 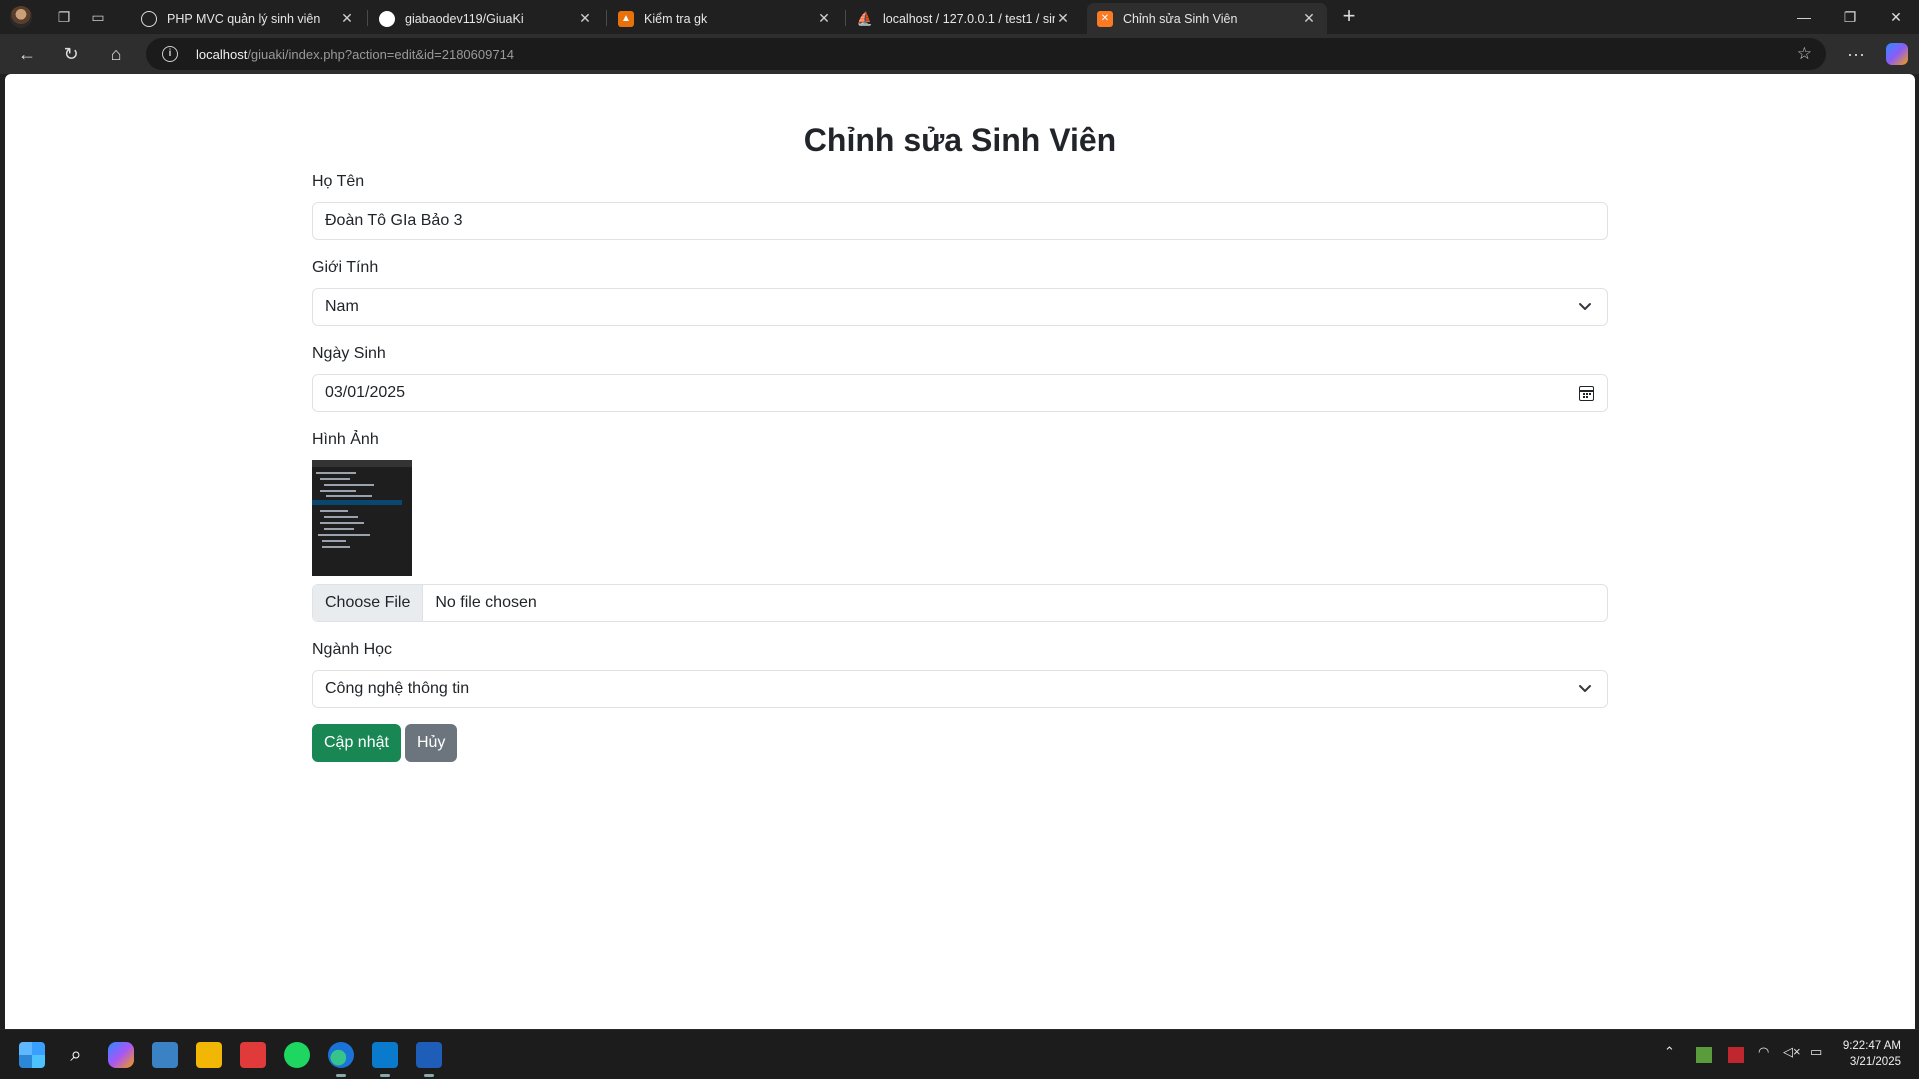 I want to click on close-window-button: ✕, so click(x=1896, y=17).